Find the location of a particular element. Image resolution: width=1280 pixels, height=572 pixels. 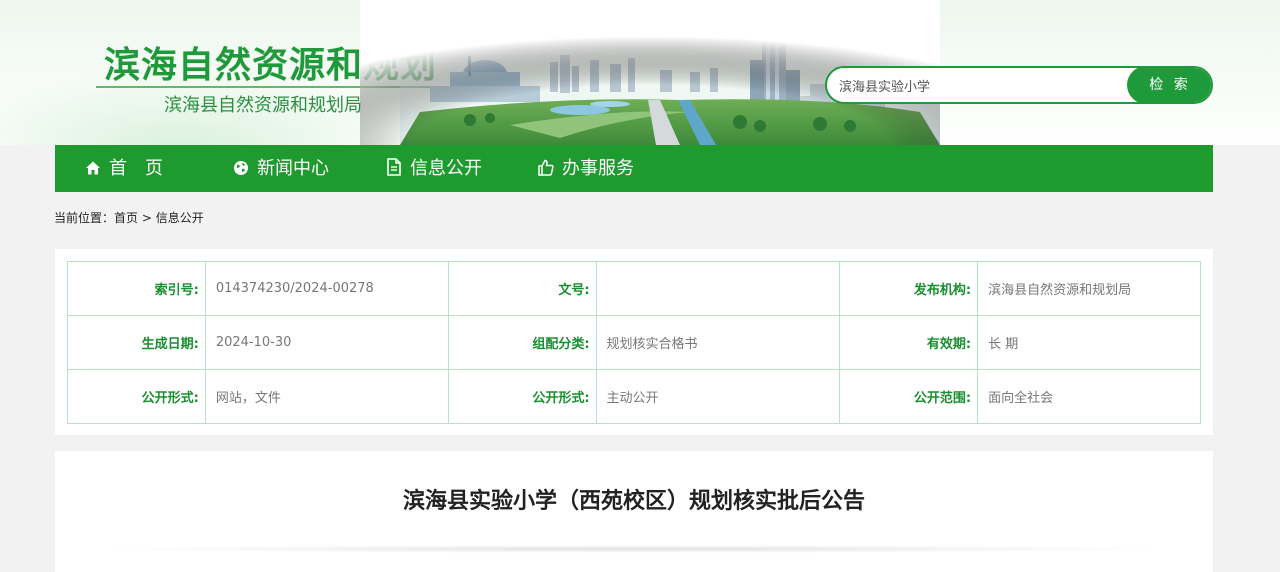

breadcrumb-current-link: 信息公开 is located at coordinates (180, 218).